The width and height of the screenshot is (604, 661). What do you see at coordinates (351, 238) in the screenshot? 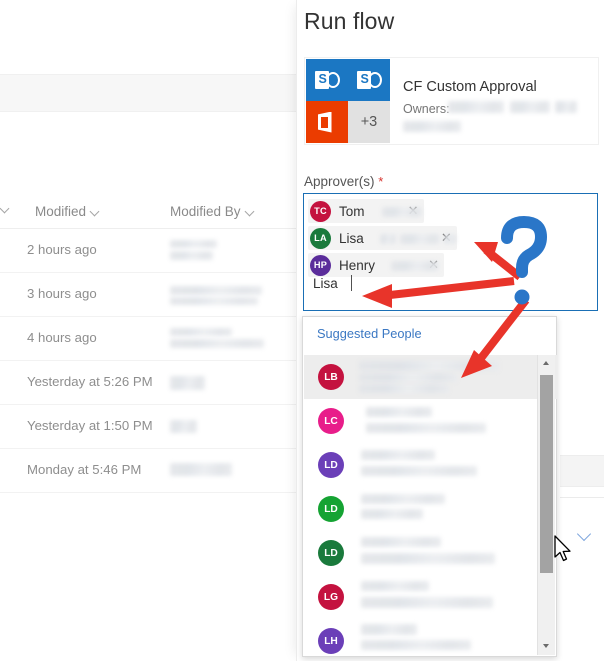
I see `approver-name: Lisa` at bounding box center [351, 238].